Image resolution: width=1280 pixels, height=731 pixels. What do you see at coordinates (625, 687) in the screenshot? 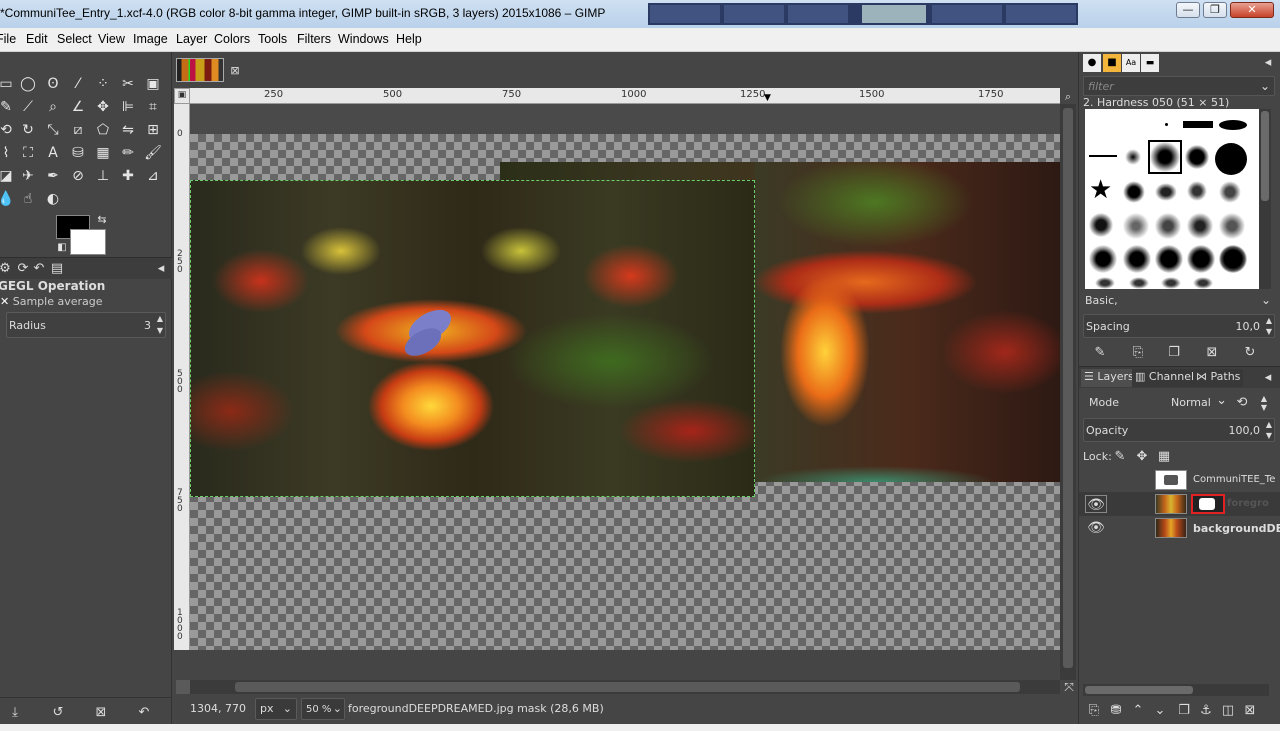
I see `horizontal-scrollbar` at bounding box center [625, 687].